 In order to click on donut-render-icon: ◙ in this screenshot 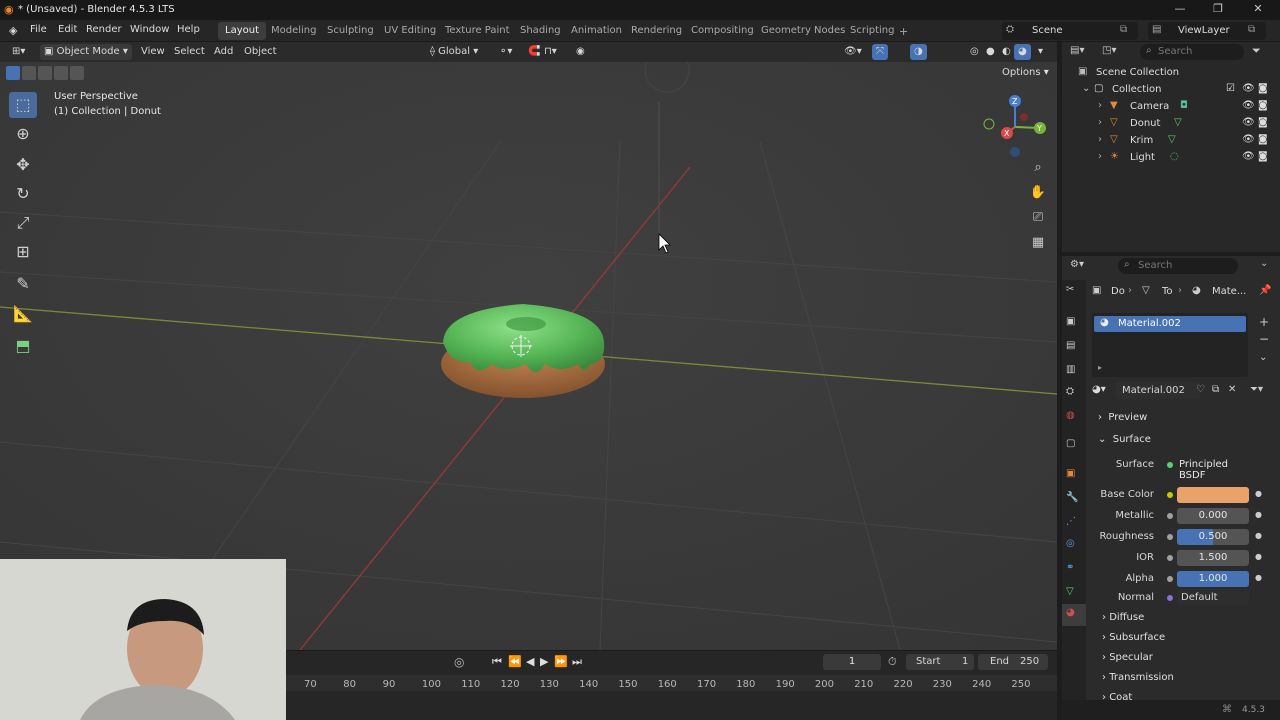, I will do `click(1263, 122)`.